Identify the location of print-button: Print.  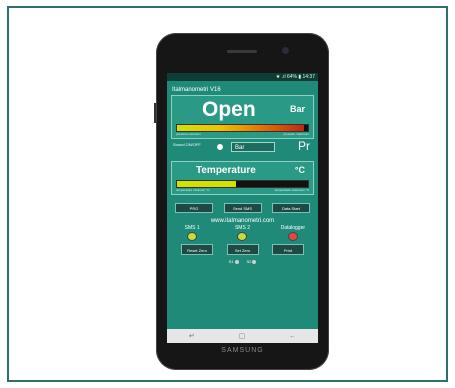
(288, 249).